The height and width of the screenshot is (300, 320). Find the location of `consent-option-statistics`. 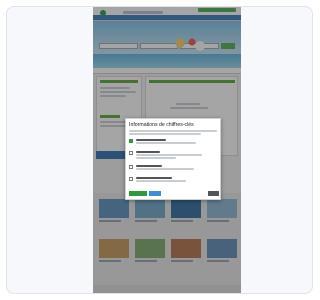

consent-option-statistics is located at coordinates (173, 154).